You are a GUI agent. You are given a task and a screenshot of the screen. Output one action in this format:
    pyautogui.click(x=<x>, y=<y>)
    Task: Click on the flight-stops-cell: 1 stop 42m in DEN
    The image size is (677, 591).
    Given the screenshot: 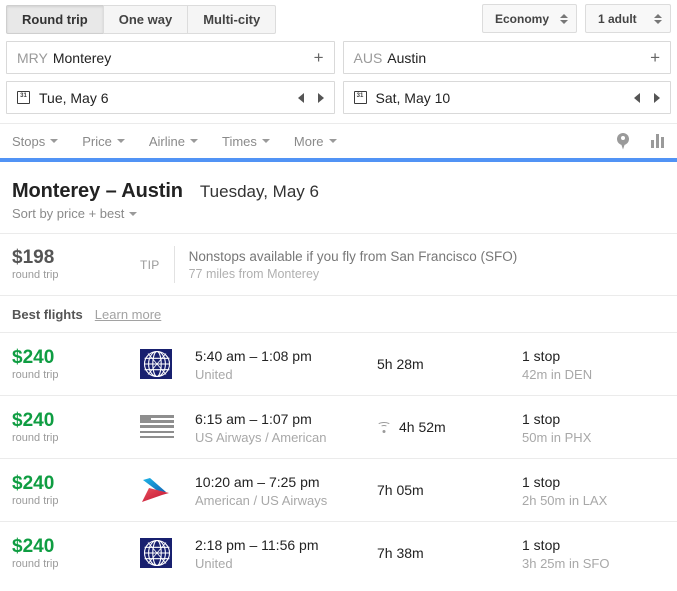 What is the action you would take?
    pyautogui.click(x=593, y=364)
    